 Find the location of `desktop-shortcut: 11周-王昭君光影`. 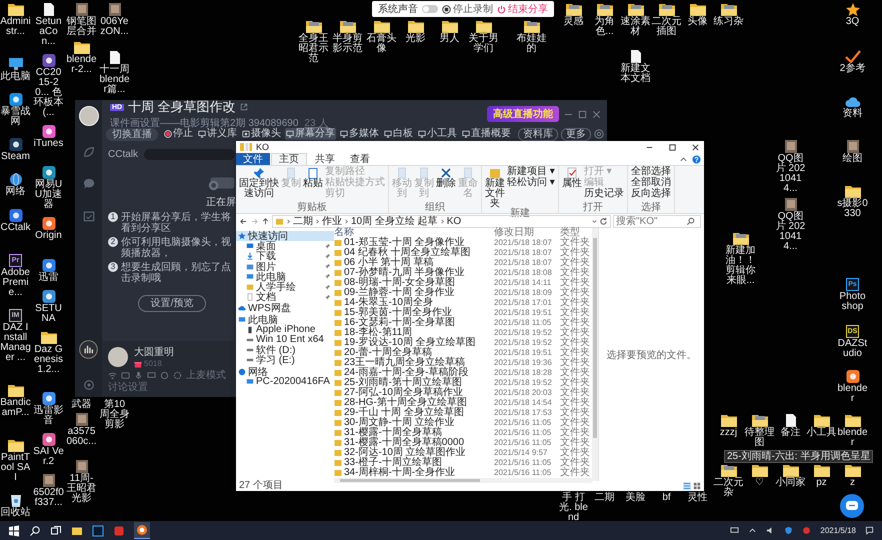

desktop-shortcut: 11周-王昭君光影 is located at coordinates (81, 482).